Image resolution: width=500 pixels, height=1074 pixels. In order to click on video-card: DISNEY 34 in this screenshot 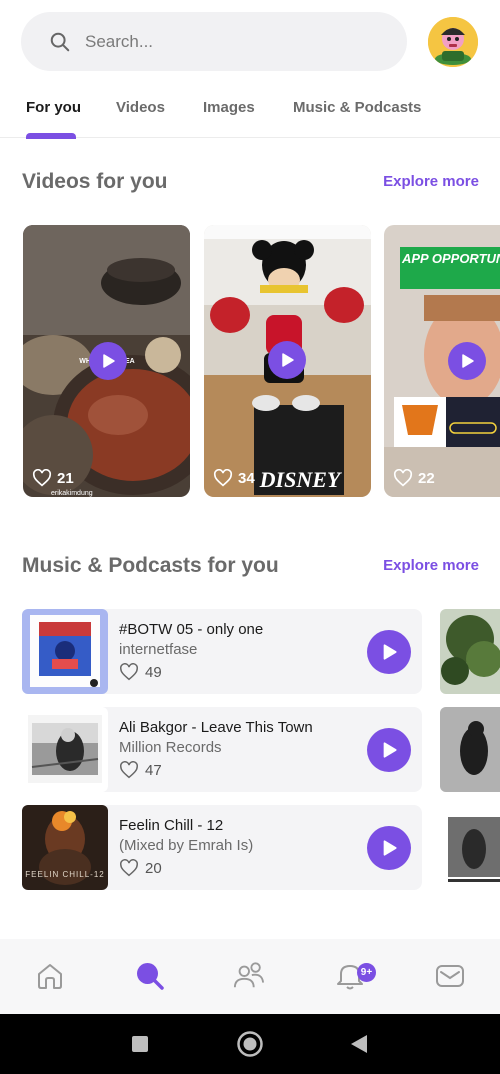, I will do `click(287, 361)`.